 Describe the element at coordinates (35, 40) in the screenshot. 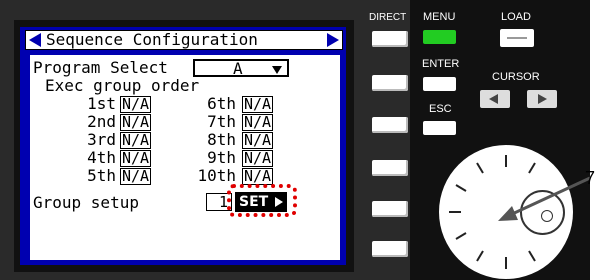

I see `left-arrow-icon` at that location.